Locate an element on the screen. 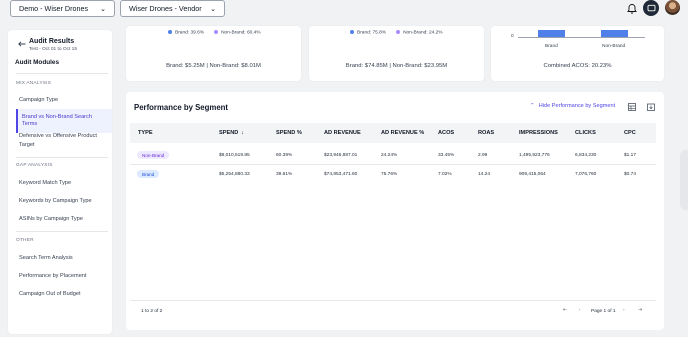 Image resolution: width=688 pixels, height=337 pixels. cell-impressions: 909,415,064 is located at coordinates (532, 174).